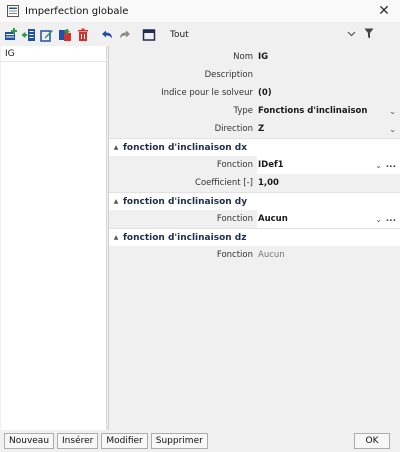 Image resolution: width=400 pixels, height=452 pixels. What do you see at coordinates (254, 255) in the screenshot?
I see `property-dz-fonction: Fonction Aucun` at bounding box center [254, 255].